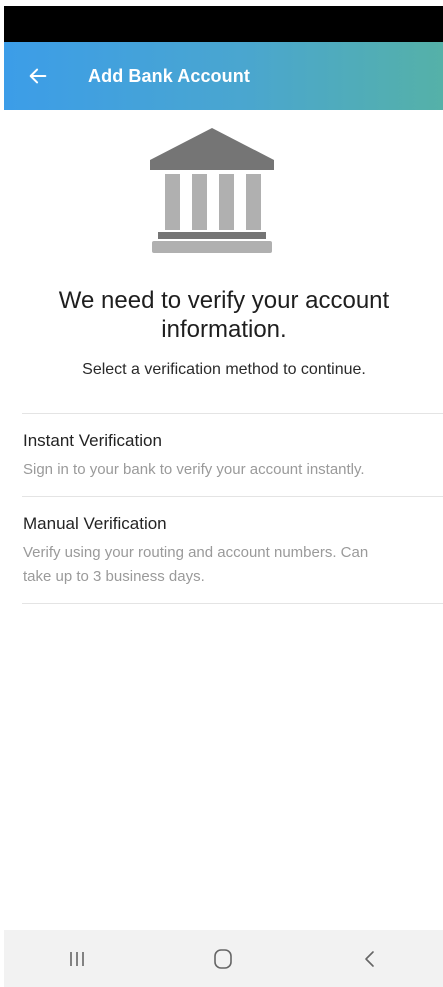 Image resolution: width=443 pixels, height=987 pixels. I want to click on page-title: Add Bank Account, so click(169, 75).